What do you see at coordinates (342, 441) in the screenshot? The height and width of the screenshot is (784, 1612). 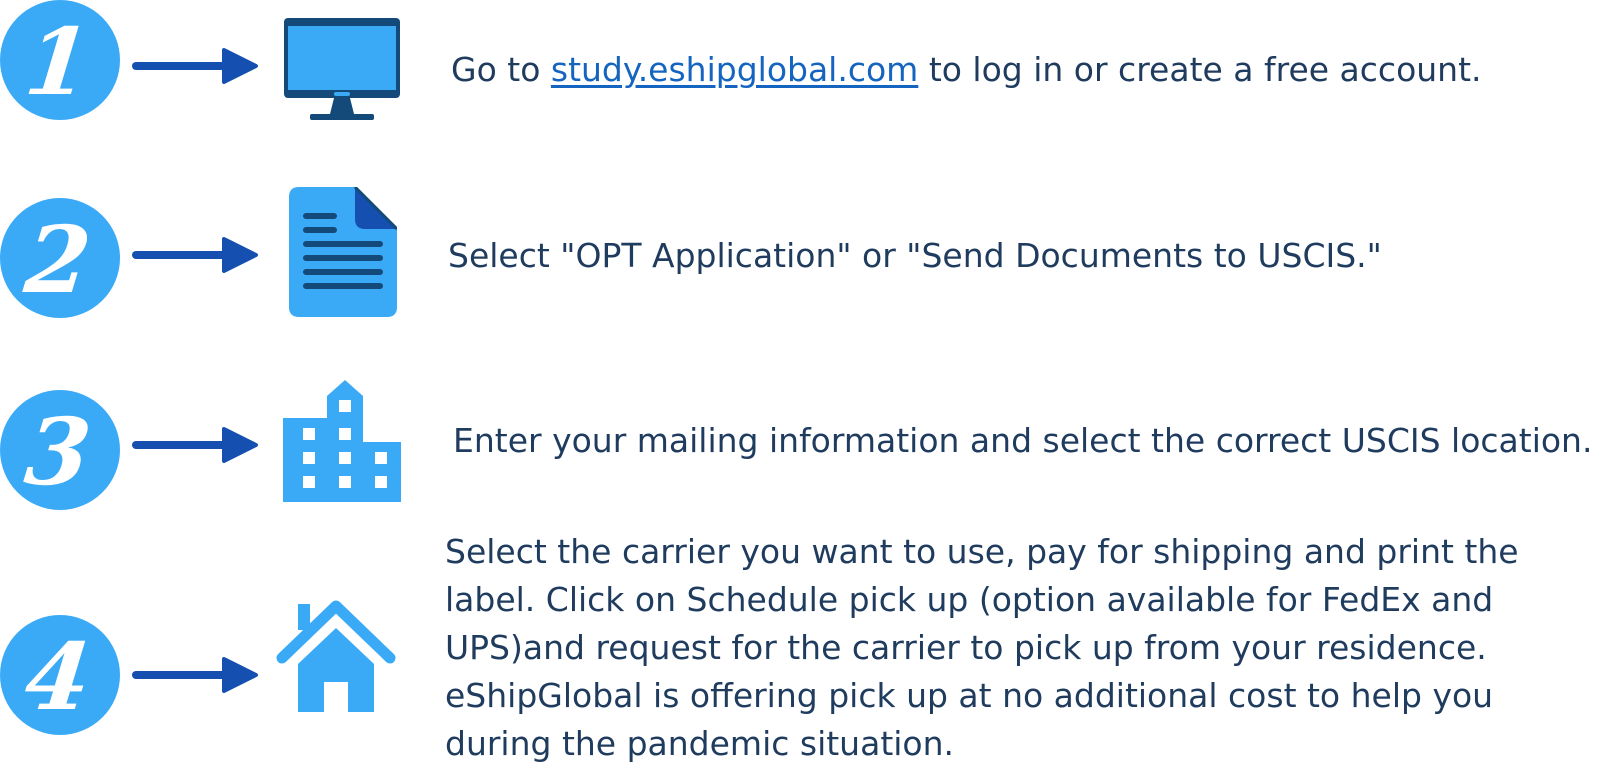 I see `building-icon` at bounding box center [342, 441].